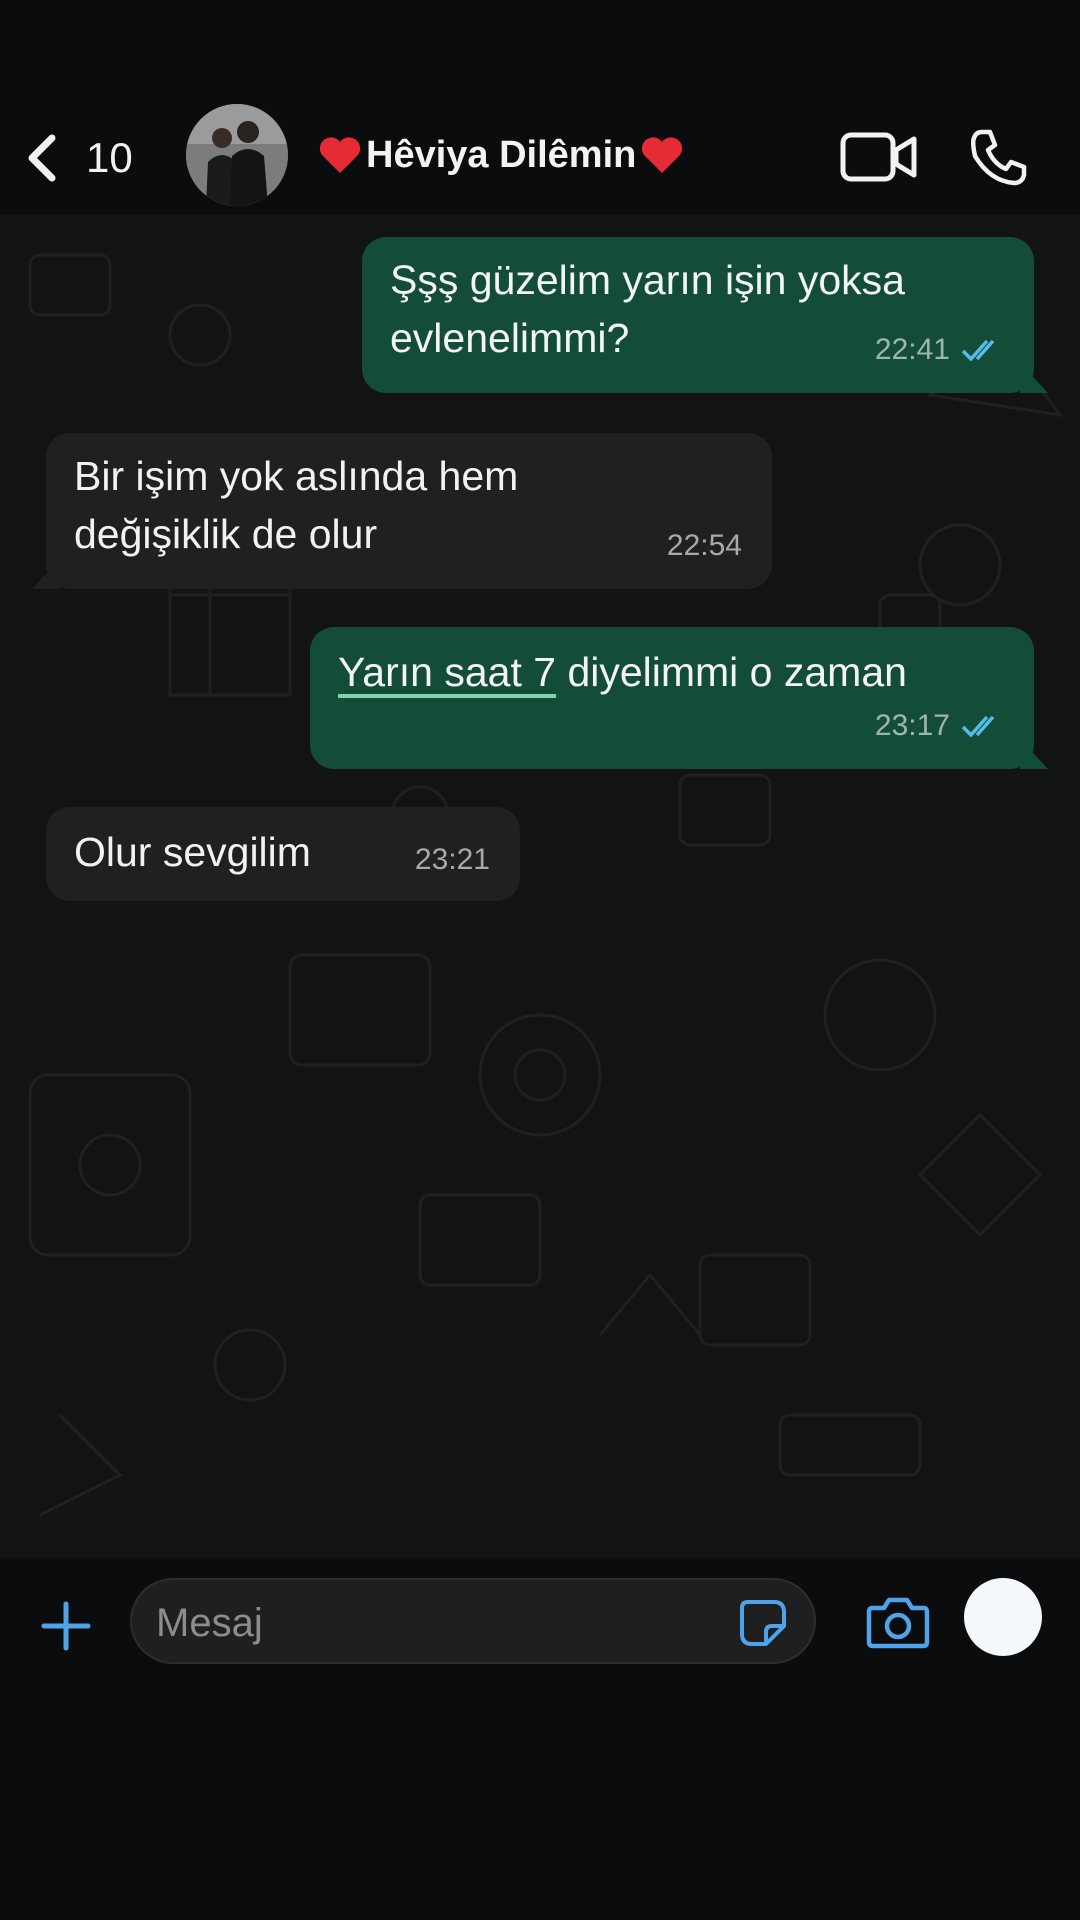 This screenshot has height=1920, width=1080. I want to click on contact-title: Hêviya Dilêmin, so click(501, 155).